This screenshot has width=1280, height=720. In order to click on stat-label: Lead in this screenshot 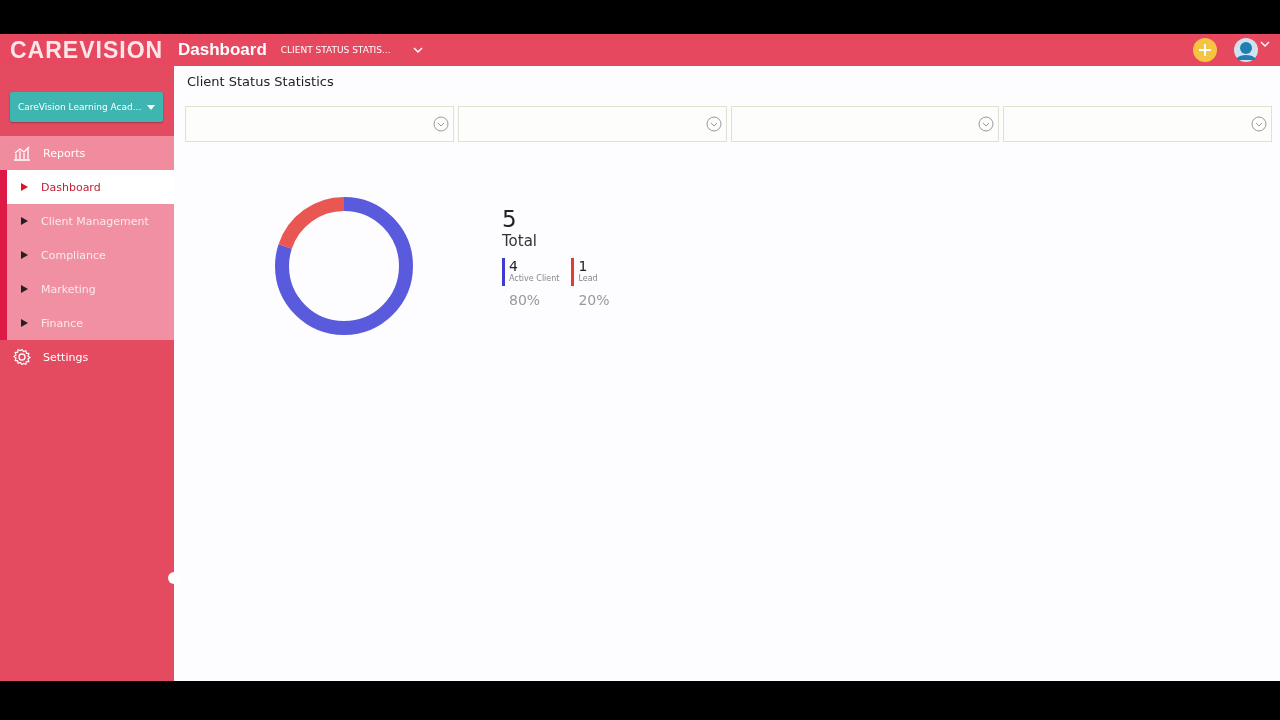, I will do `click(588, 278)`.